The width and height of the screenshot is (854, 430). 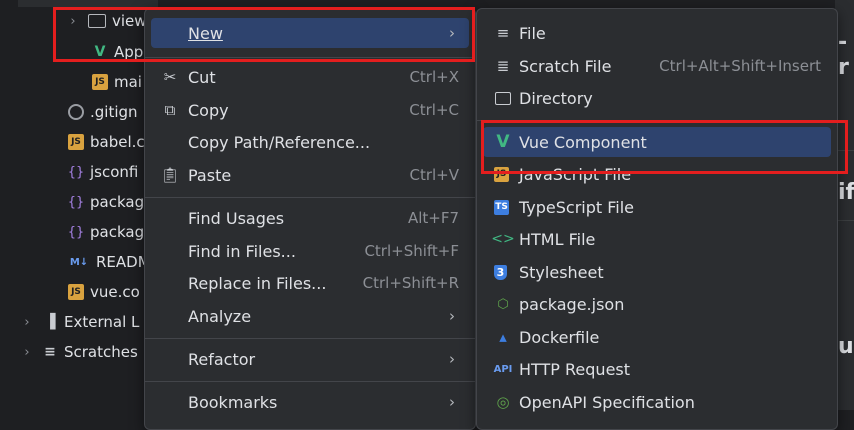 What do you see at coordinates (583, 142) in the screenshot?
I see `menu-item-label: Vue Component` at bounding box center [583, 142].